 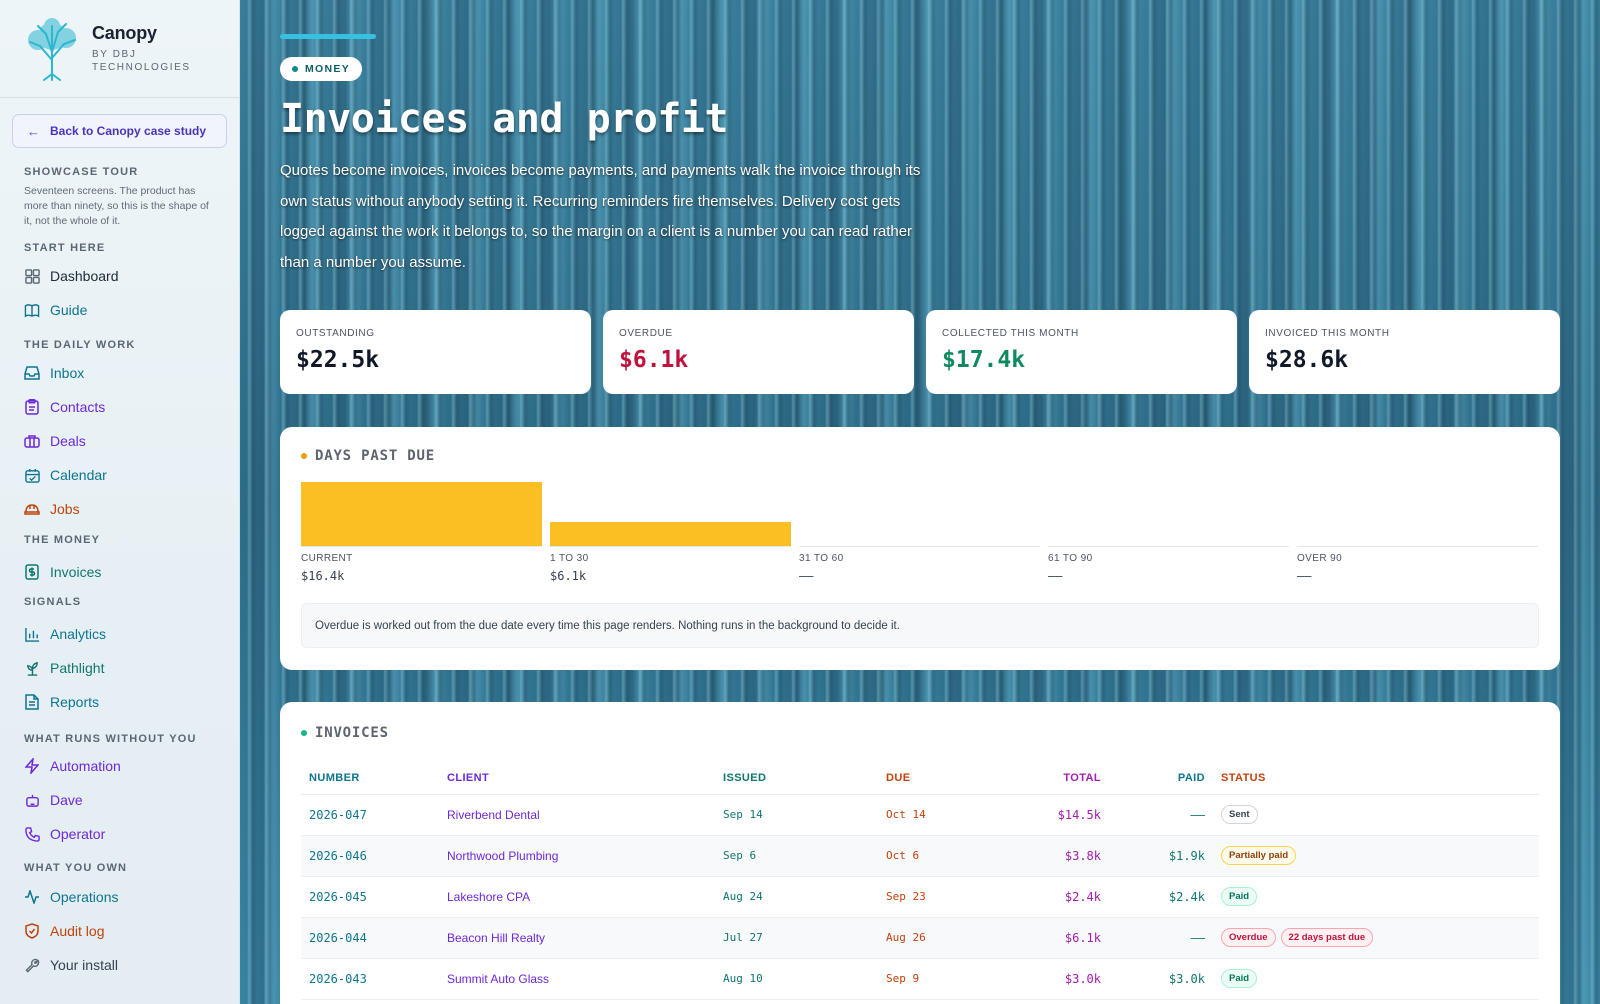 I want to click on brand-name: Canopy, so click(x=124, y=33).